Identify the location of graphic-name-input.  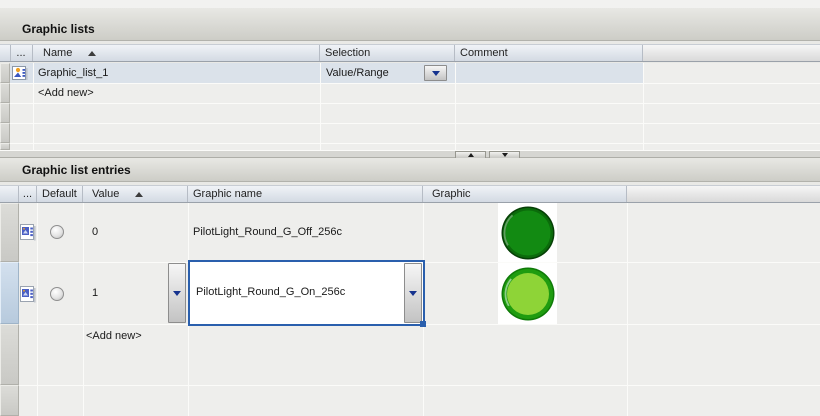
(290, 292).